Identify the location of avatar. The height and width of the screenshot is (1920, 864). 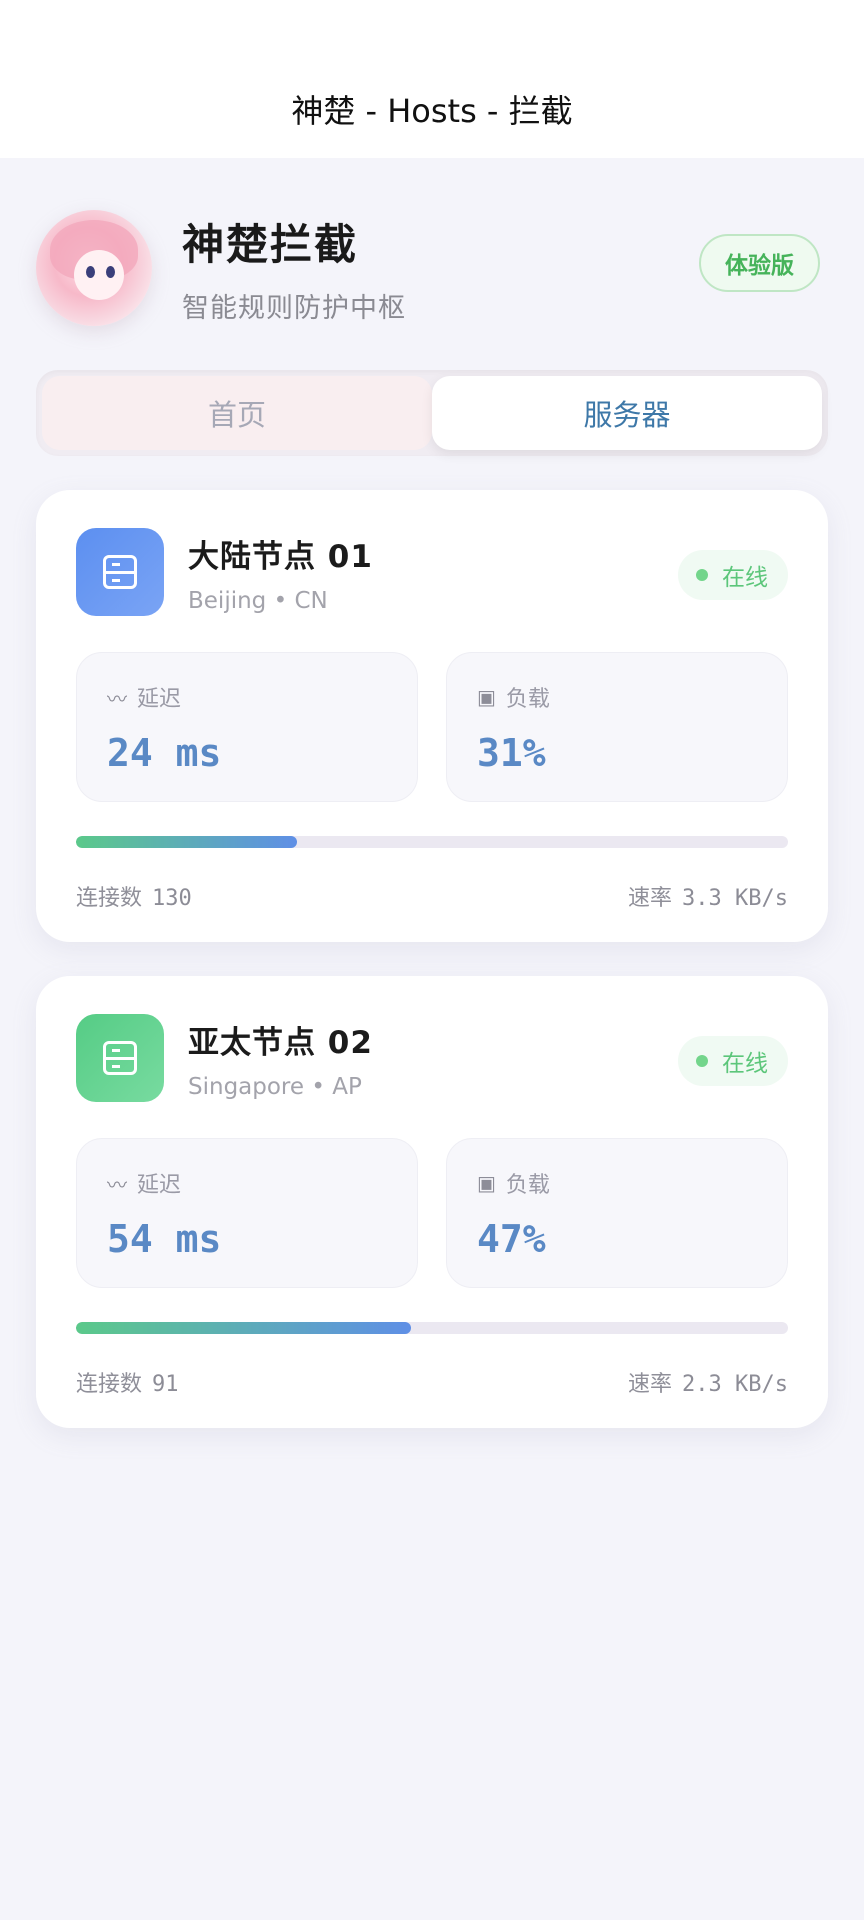
(94, 268).